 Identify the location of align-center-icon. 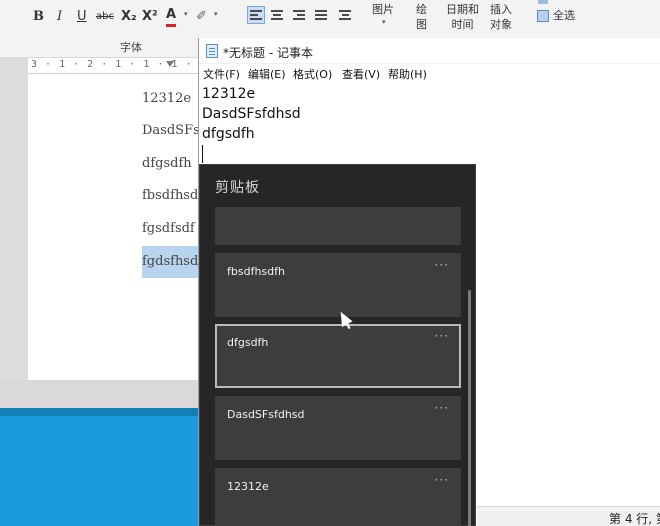
(277, 15).